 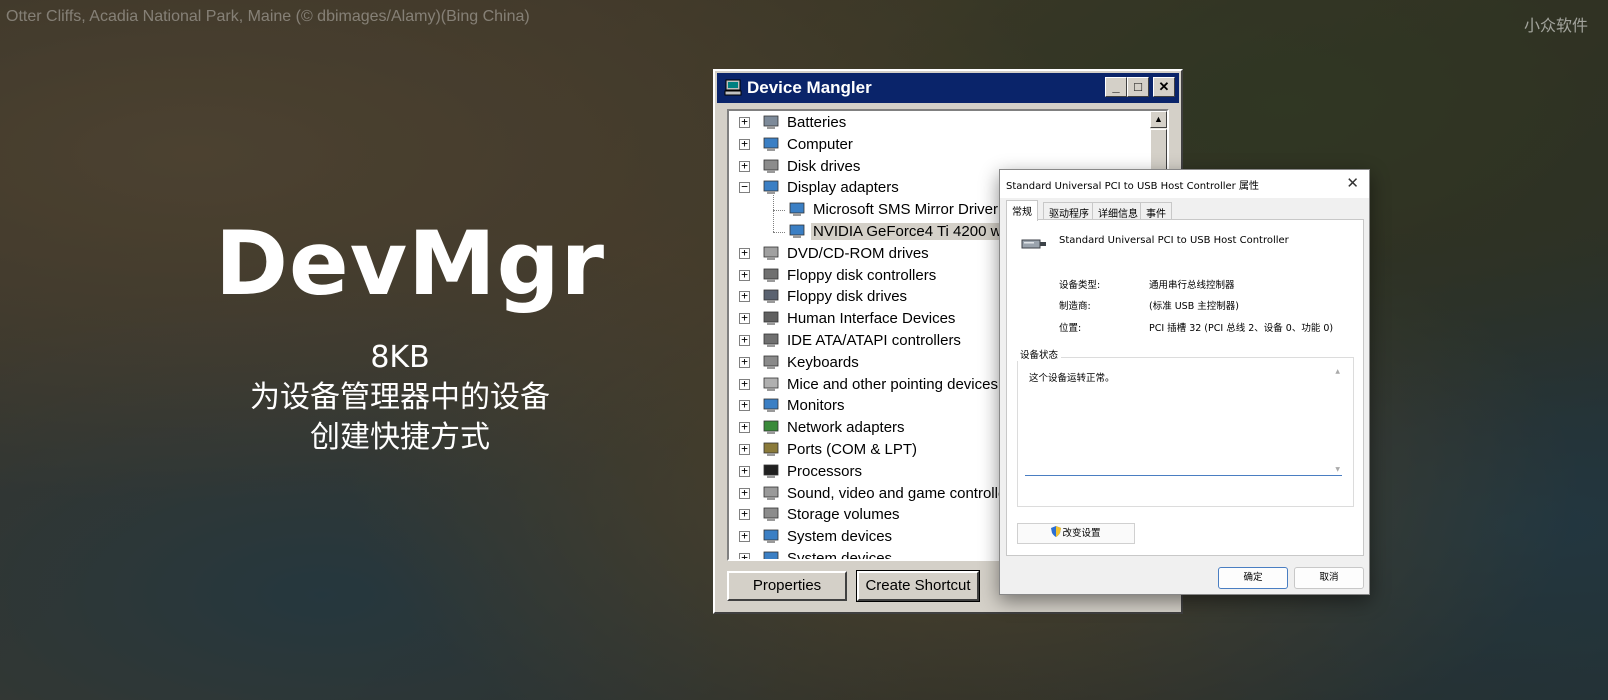 I want to click on processor-icon, so click(x=771, y=471).